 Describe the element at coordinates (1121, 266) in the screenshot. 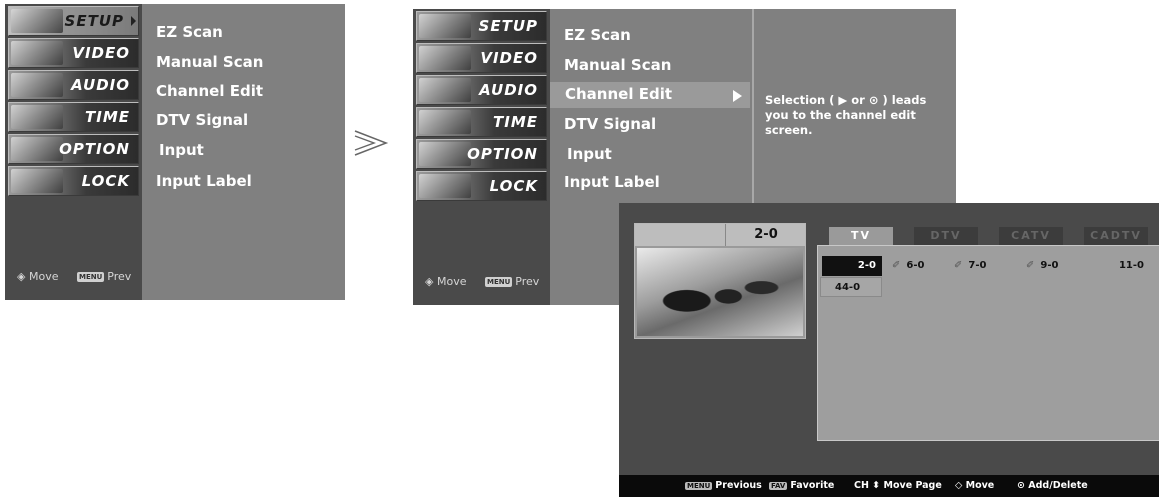

I see `channel-cell: 11-0` at that location.